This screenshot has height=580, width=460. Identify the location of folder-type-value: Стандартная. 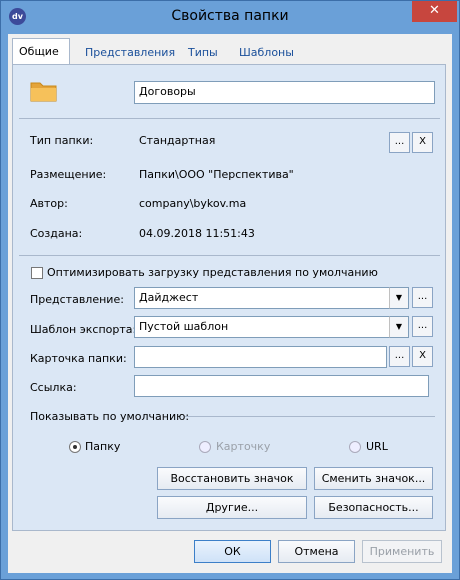
(177, 140).